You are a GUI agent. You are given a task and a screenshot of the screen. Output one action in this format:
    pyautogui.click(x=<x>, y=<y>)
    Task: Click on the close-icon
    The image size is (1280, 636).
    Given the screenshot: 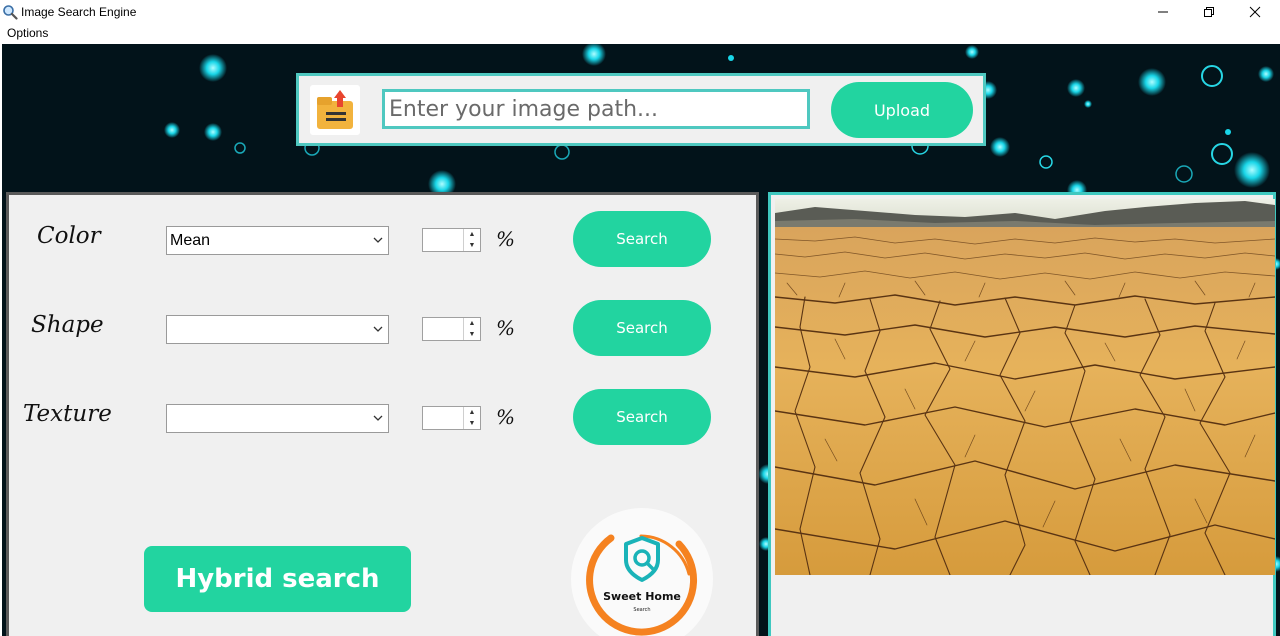 What is the action you would take?
    pyautogui.click(x=1255, y=12)
    